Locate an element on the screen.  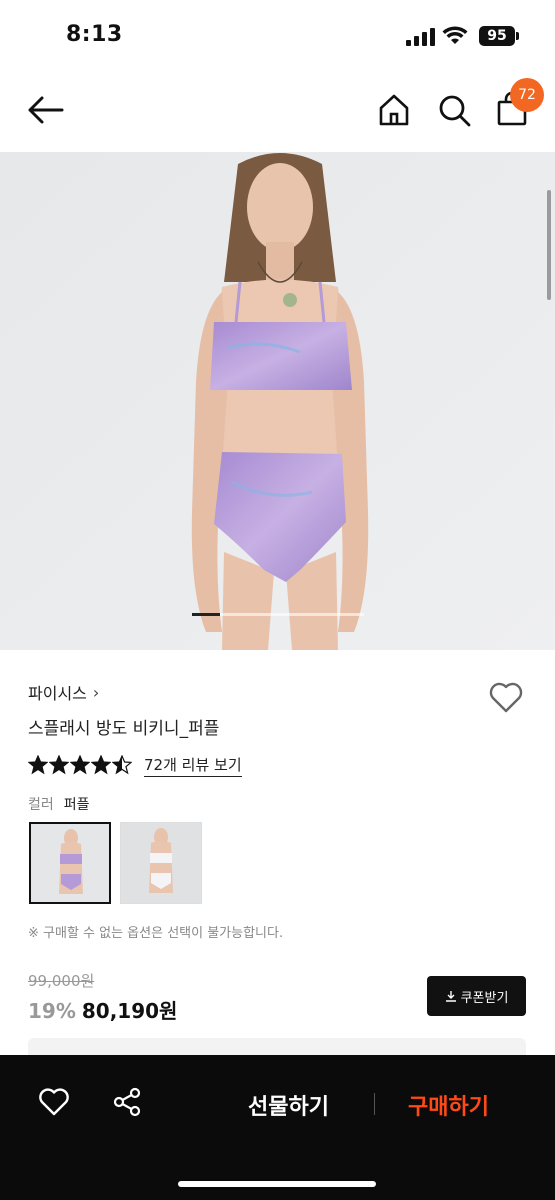
color-swatch-white is located at coordinates (161, 863).